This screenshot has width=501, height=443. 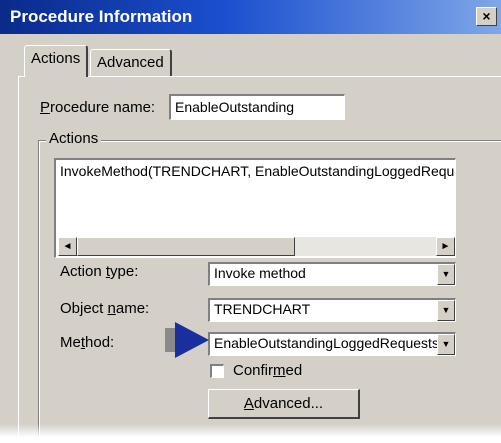 I want to click on chevron-right-icon: ►, so click(x=445, y=246).